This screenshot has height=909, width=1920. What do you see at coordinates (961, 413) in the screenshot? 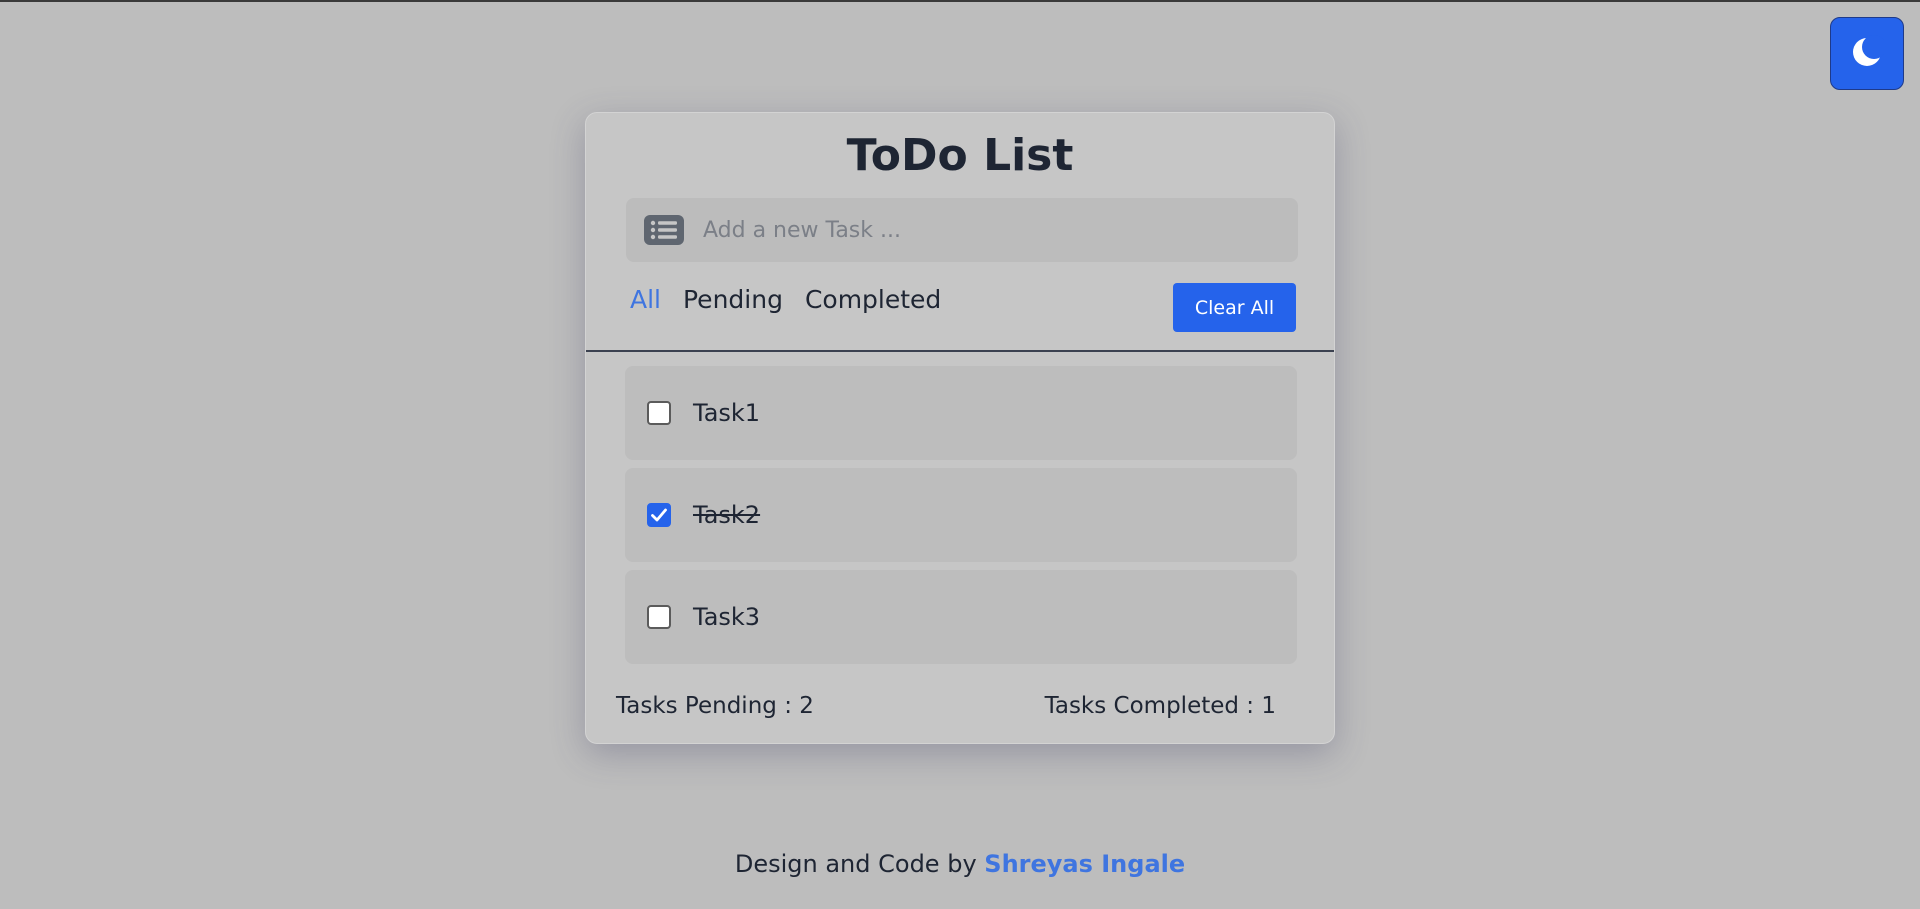
I see `task-item: Task1` at bounding box center [961, 413].